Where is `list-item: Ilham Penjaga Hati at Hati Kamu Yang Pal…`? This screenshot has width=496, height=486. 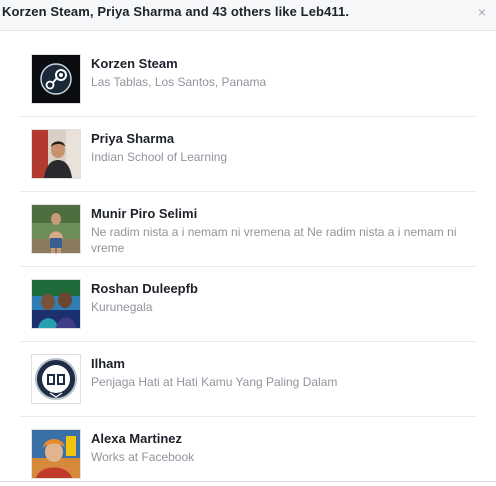 list-item: Ilham Penjaga Hati at Hati Kamu Yang Pal… is located at coordinates (247, 379).